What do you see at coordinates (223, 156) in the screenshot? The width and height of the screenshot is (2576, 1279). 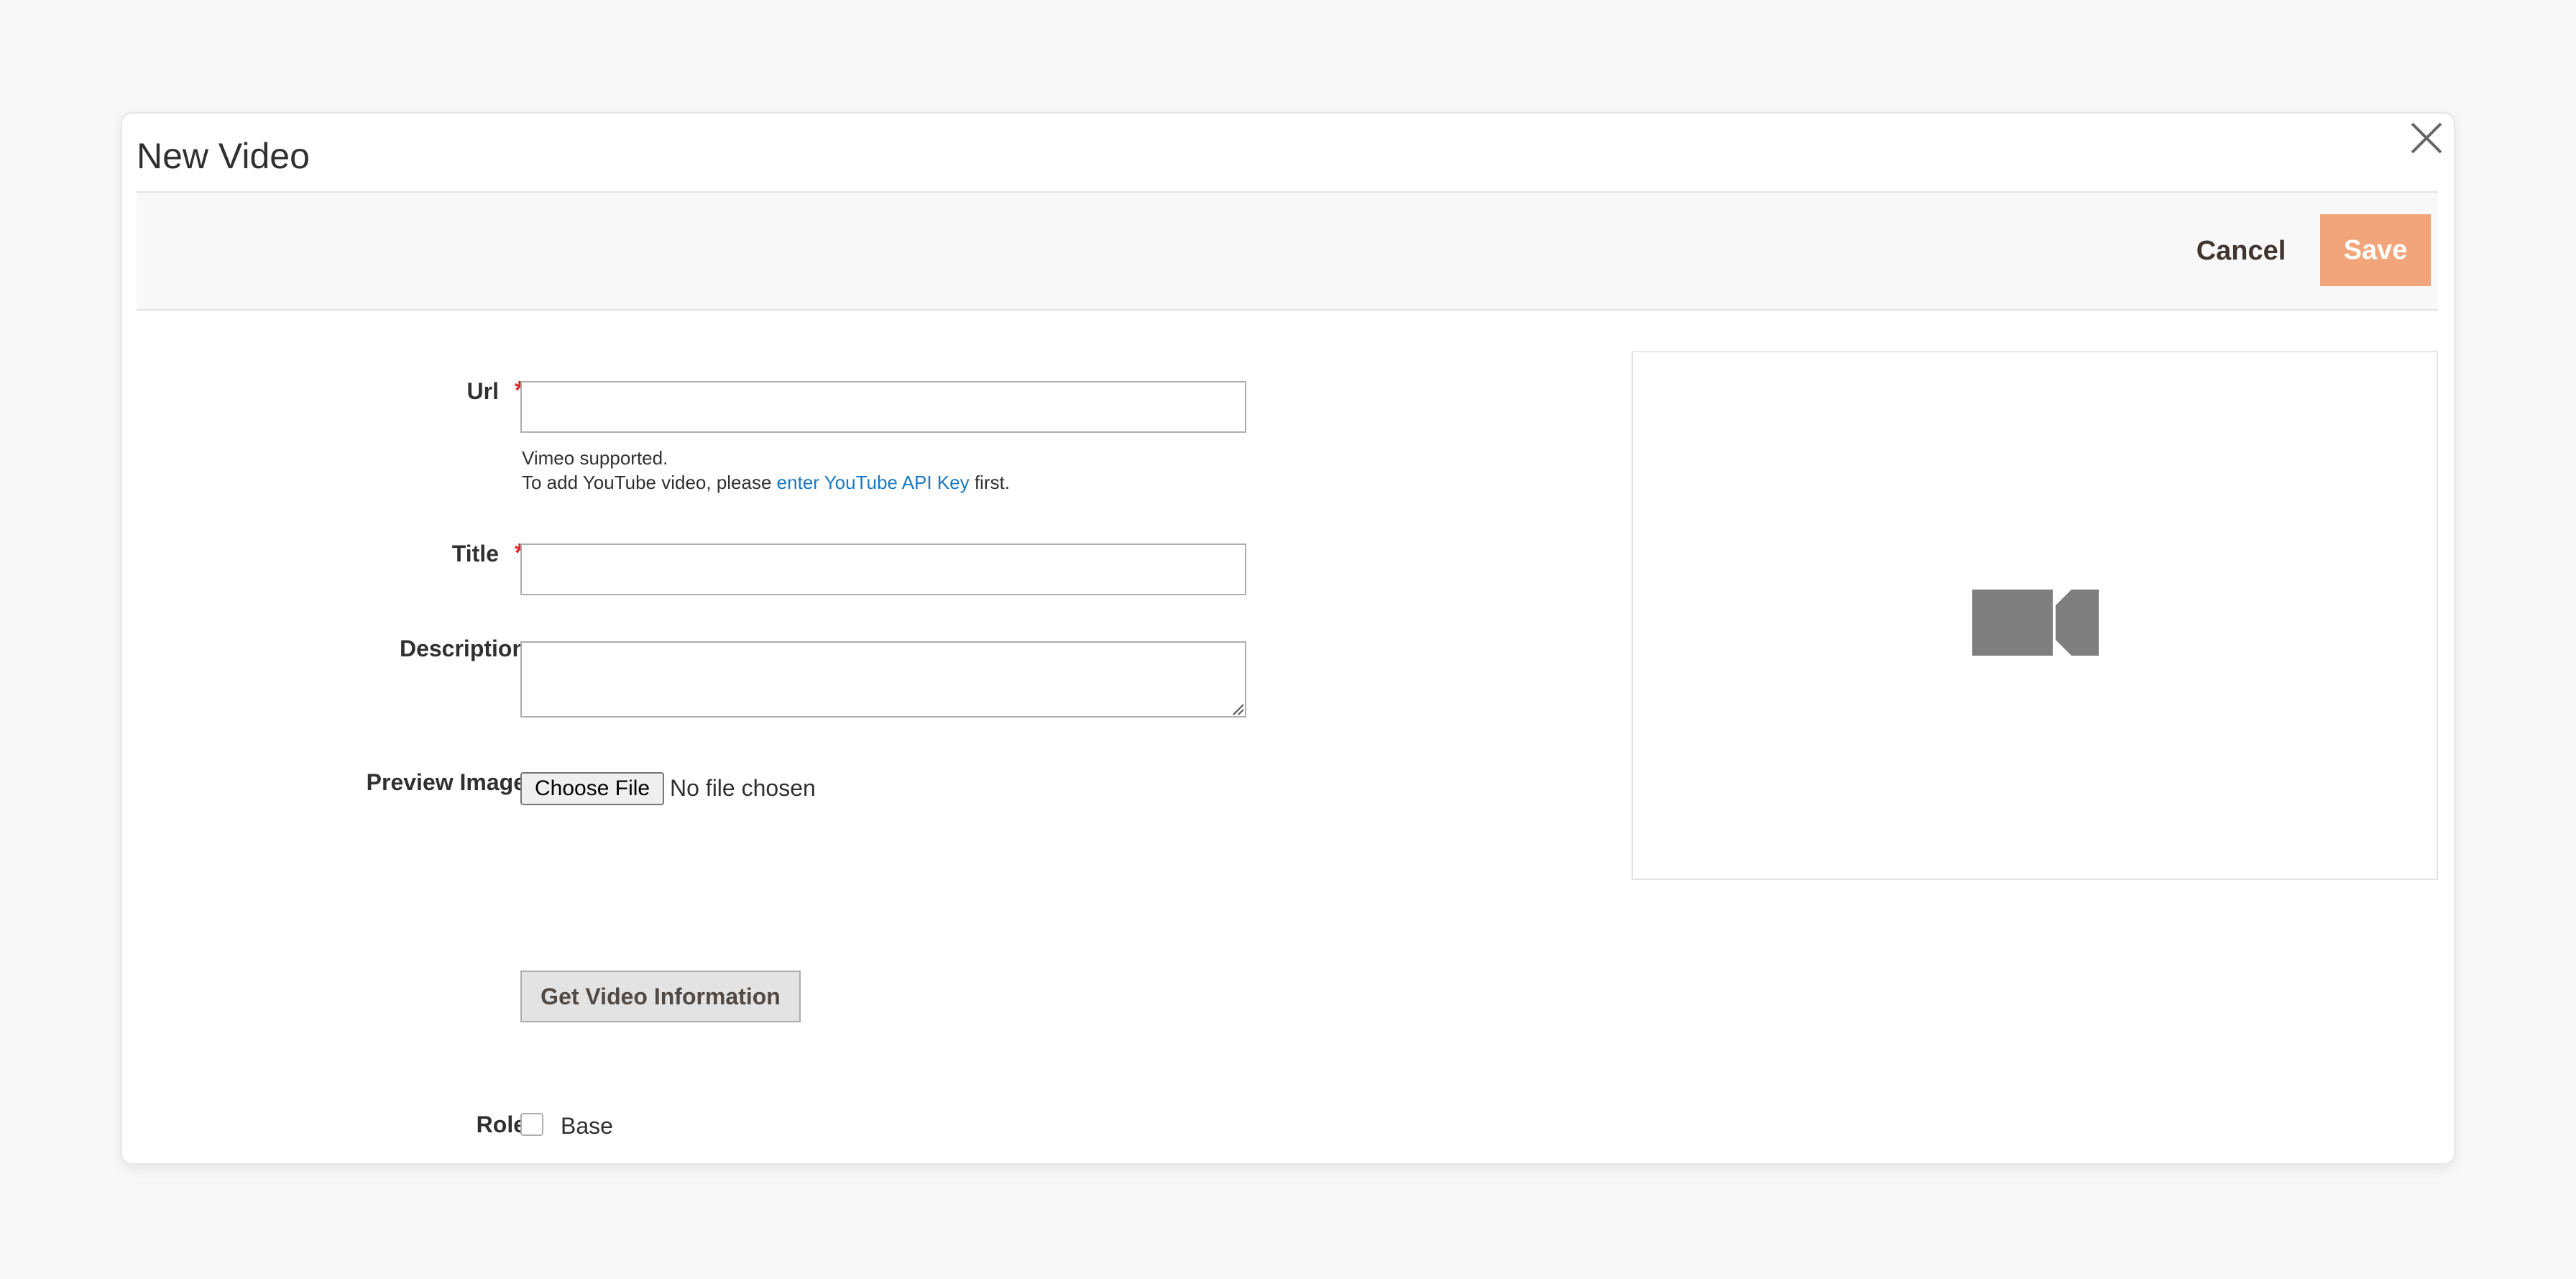 I see `modal-title: New Video` at bounding box center [223, 156].